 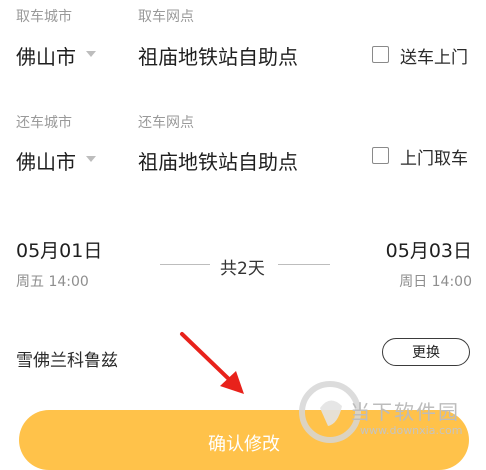 I want to click on divider-right, so click(x=304, y=264).